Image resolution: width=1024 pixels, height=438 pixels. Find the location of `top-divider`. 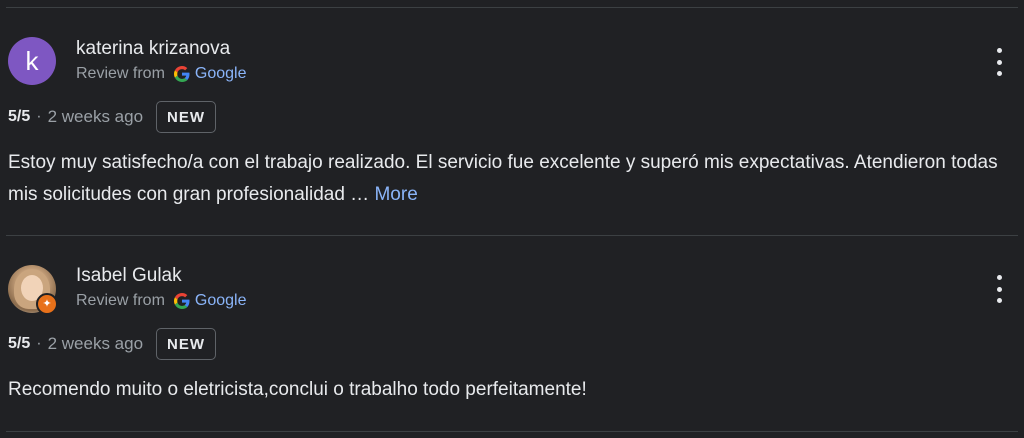

top-divider is located at coordinates (512, 7).